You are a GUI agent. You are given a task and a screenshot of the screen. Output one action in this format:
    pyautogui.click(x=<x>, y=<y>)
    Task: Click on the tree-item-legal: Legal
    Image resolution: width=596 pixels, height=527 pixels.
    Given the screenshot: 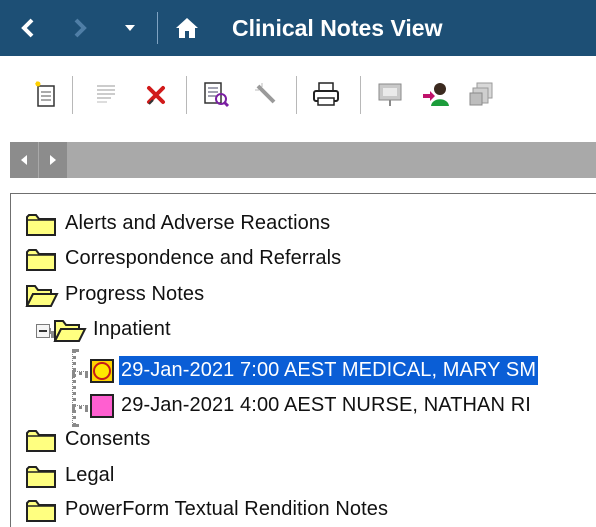 What is the action you would take?
    pyautogui.click(x=69, y=475)
    